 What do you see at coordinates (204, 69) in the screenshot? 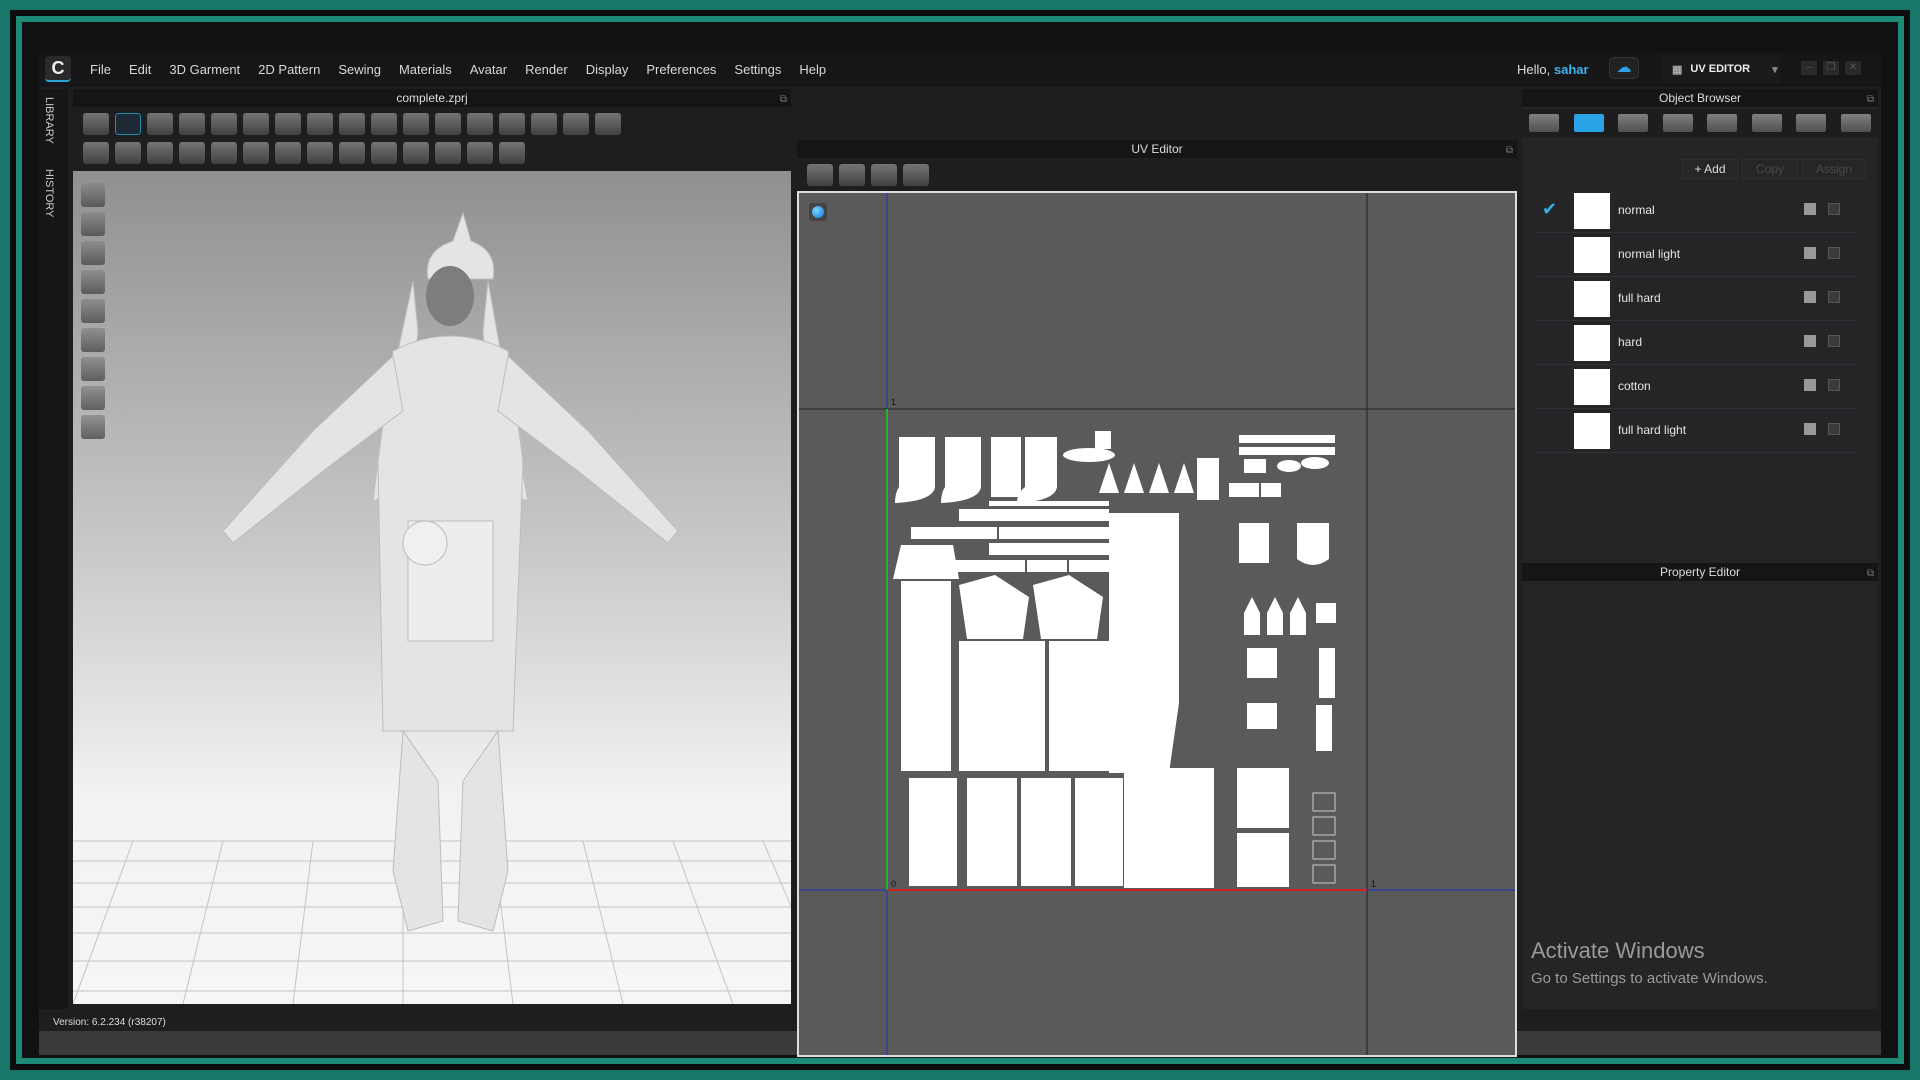
I see `menu-3d-garment: 3D Garment` at bounding box center [204, 69].